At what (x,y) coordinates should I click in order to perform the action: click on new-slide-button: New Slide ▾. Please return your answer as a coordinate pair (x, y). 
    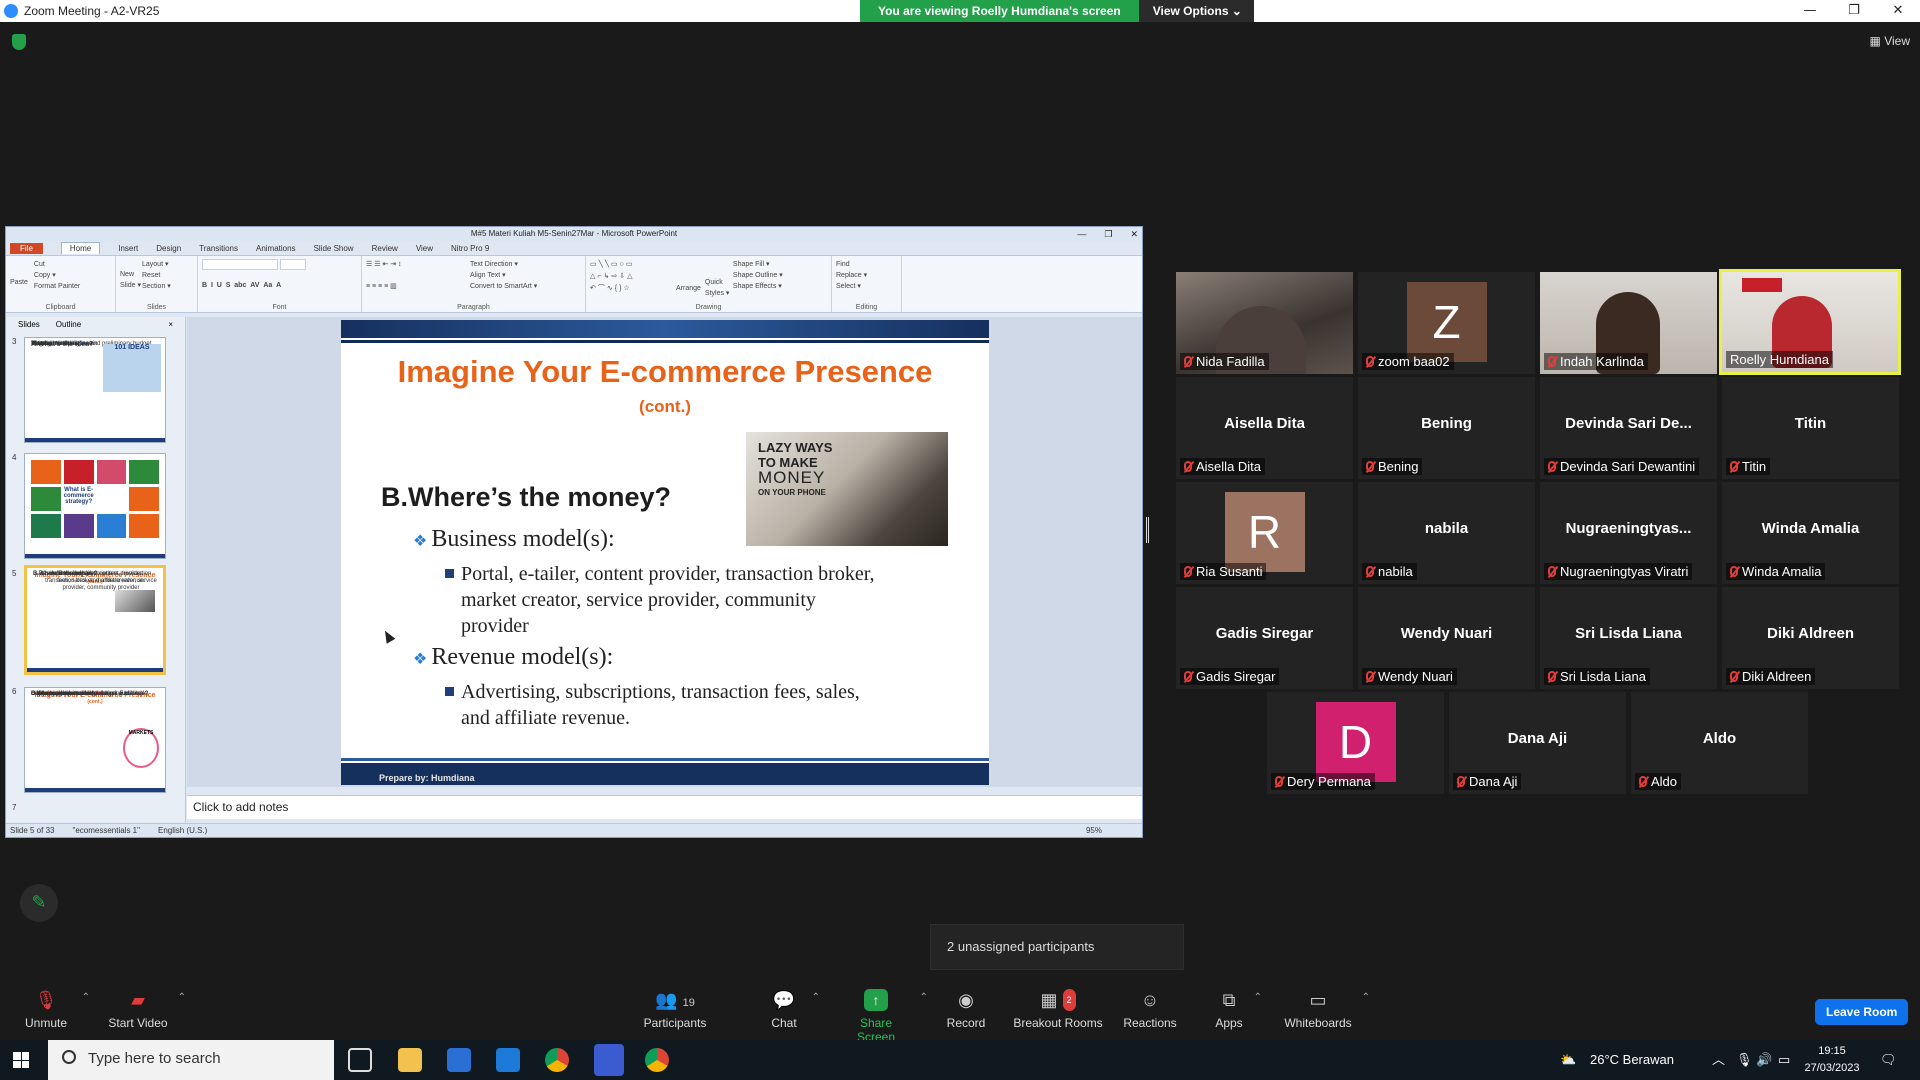
    Looking at the image, I should click on (131, 280).